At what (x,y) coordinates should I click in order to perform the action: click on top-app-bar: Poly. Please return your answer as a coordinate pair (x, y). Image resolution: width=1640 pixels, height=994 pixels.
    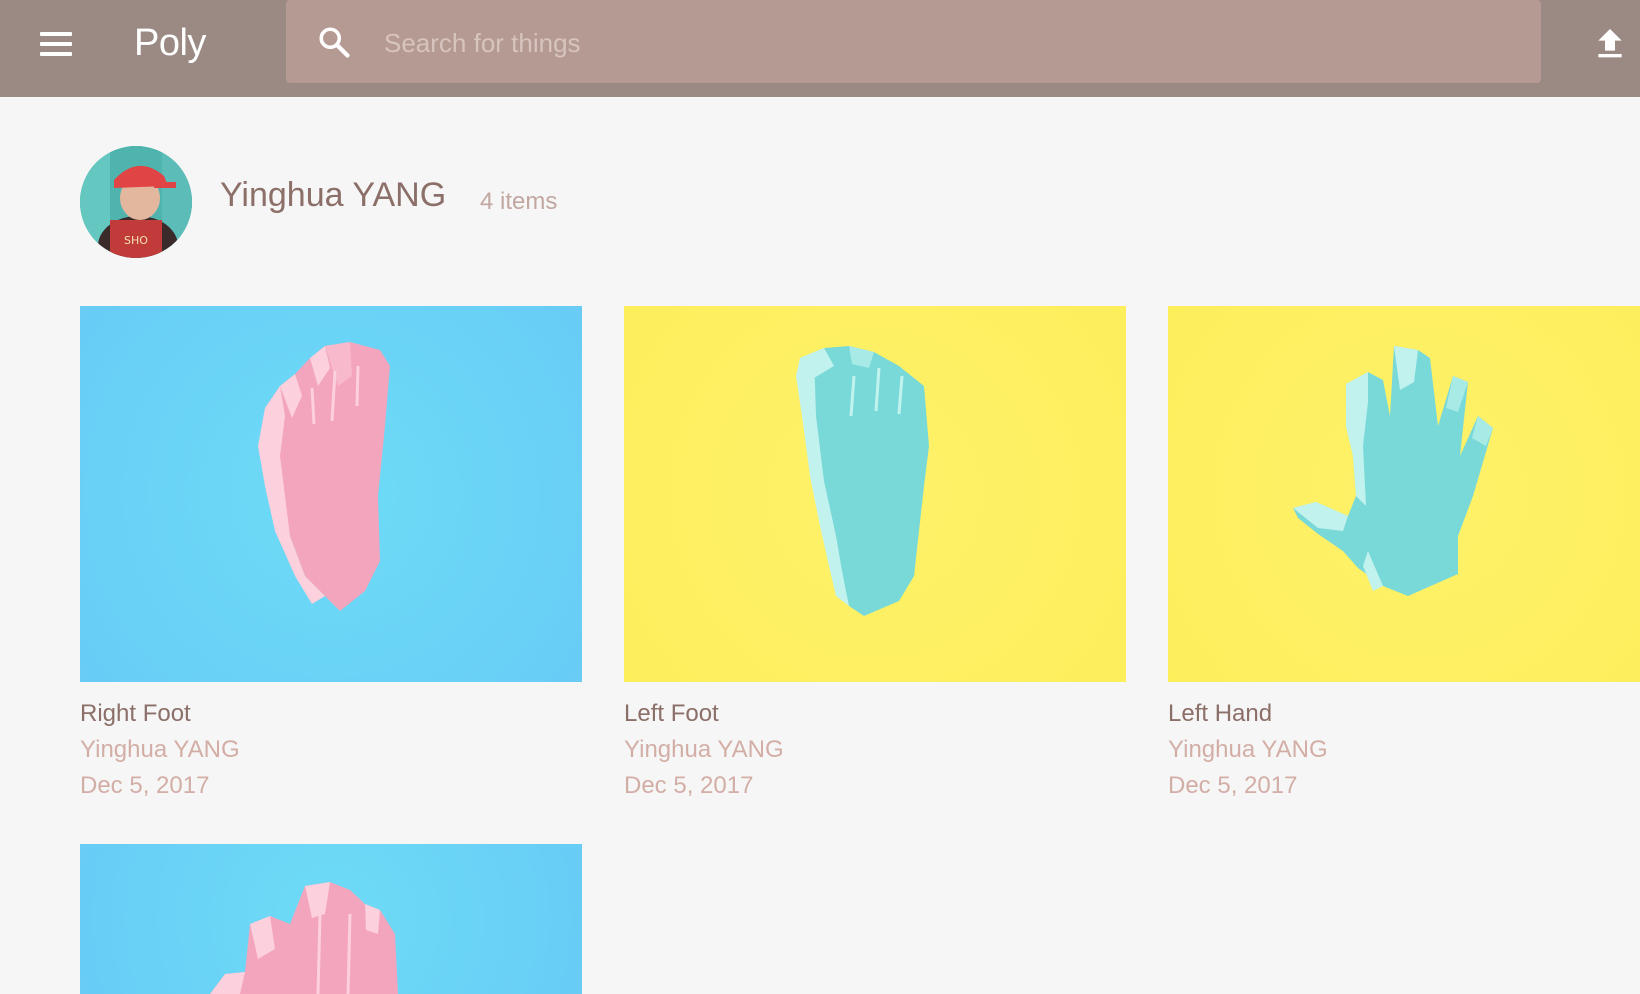
    Looking at the image, I should click on (820, 48).